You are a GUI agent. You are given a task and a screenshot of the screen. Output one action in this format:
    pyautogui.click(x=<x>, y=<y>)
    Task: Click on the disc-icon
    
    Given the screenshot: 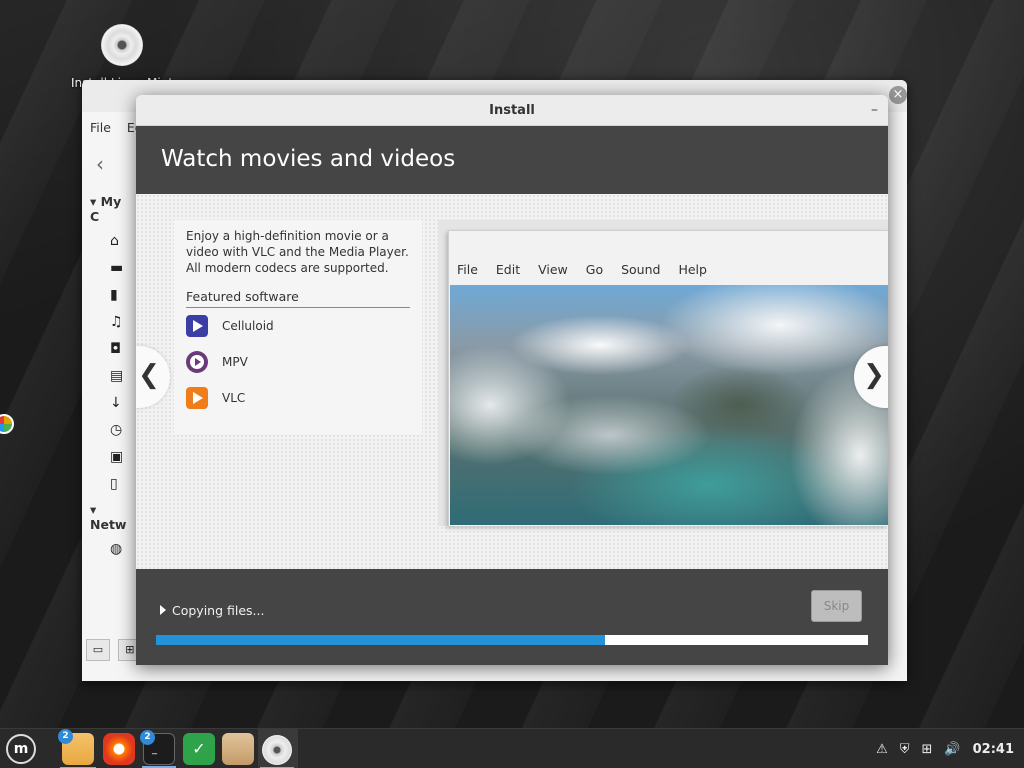 What is the action you would take?
    pyautogui.click(x=122, y=45)
    